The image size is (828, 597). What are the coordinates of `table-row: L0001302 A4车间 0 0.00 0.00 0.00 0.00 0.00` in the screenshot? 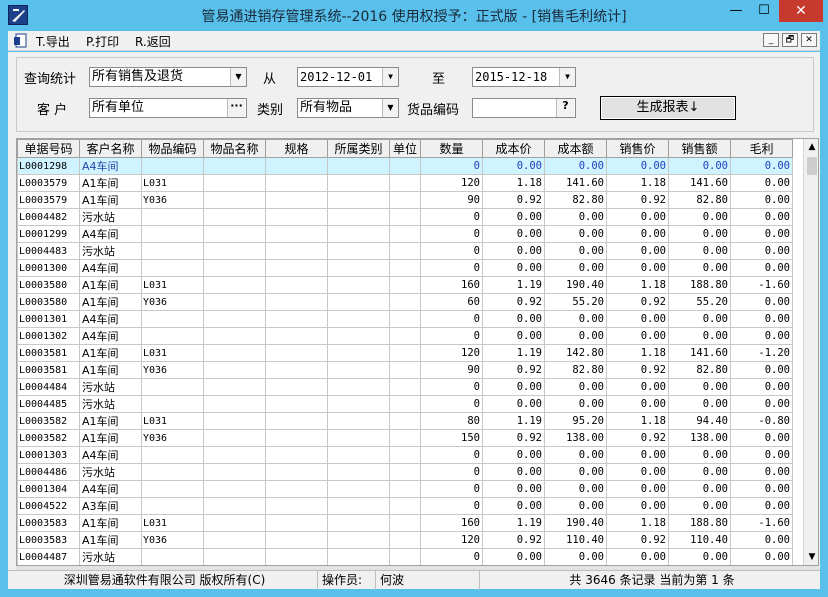 It's located at (405, 336).